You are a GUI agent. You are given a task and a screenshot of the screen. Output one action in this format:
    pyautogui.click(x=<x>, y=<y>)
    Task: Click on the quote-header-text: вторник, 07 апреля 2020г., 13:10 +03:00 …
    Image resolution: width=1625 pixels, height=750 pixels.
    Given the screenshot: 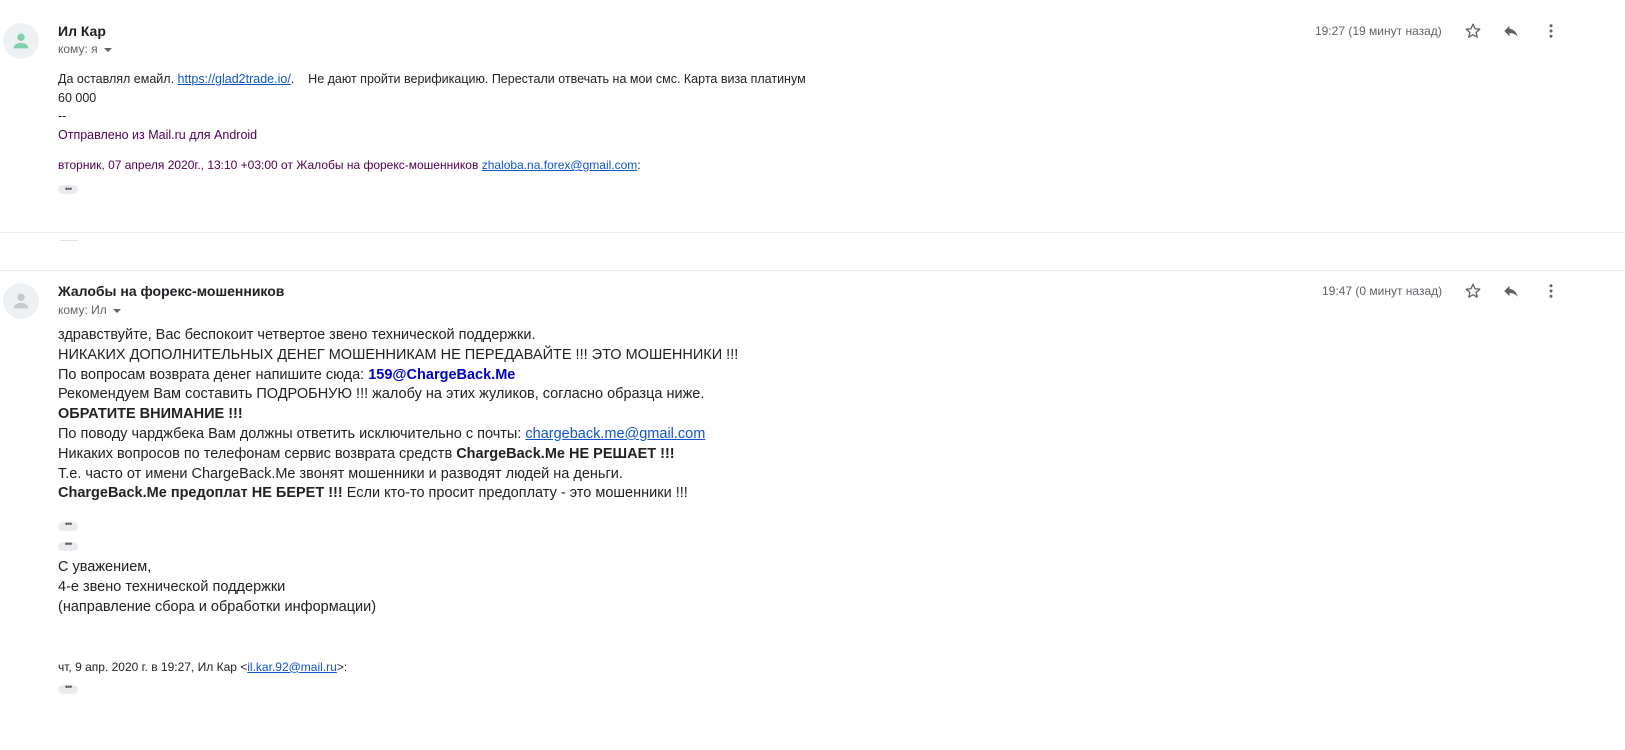 What is the action you would take?
    pyautogui.click(x=270, y=165)
    